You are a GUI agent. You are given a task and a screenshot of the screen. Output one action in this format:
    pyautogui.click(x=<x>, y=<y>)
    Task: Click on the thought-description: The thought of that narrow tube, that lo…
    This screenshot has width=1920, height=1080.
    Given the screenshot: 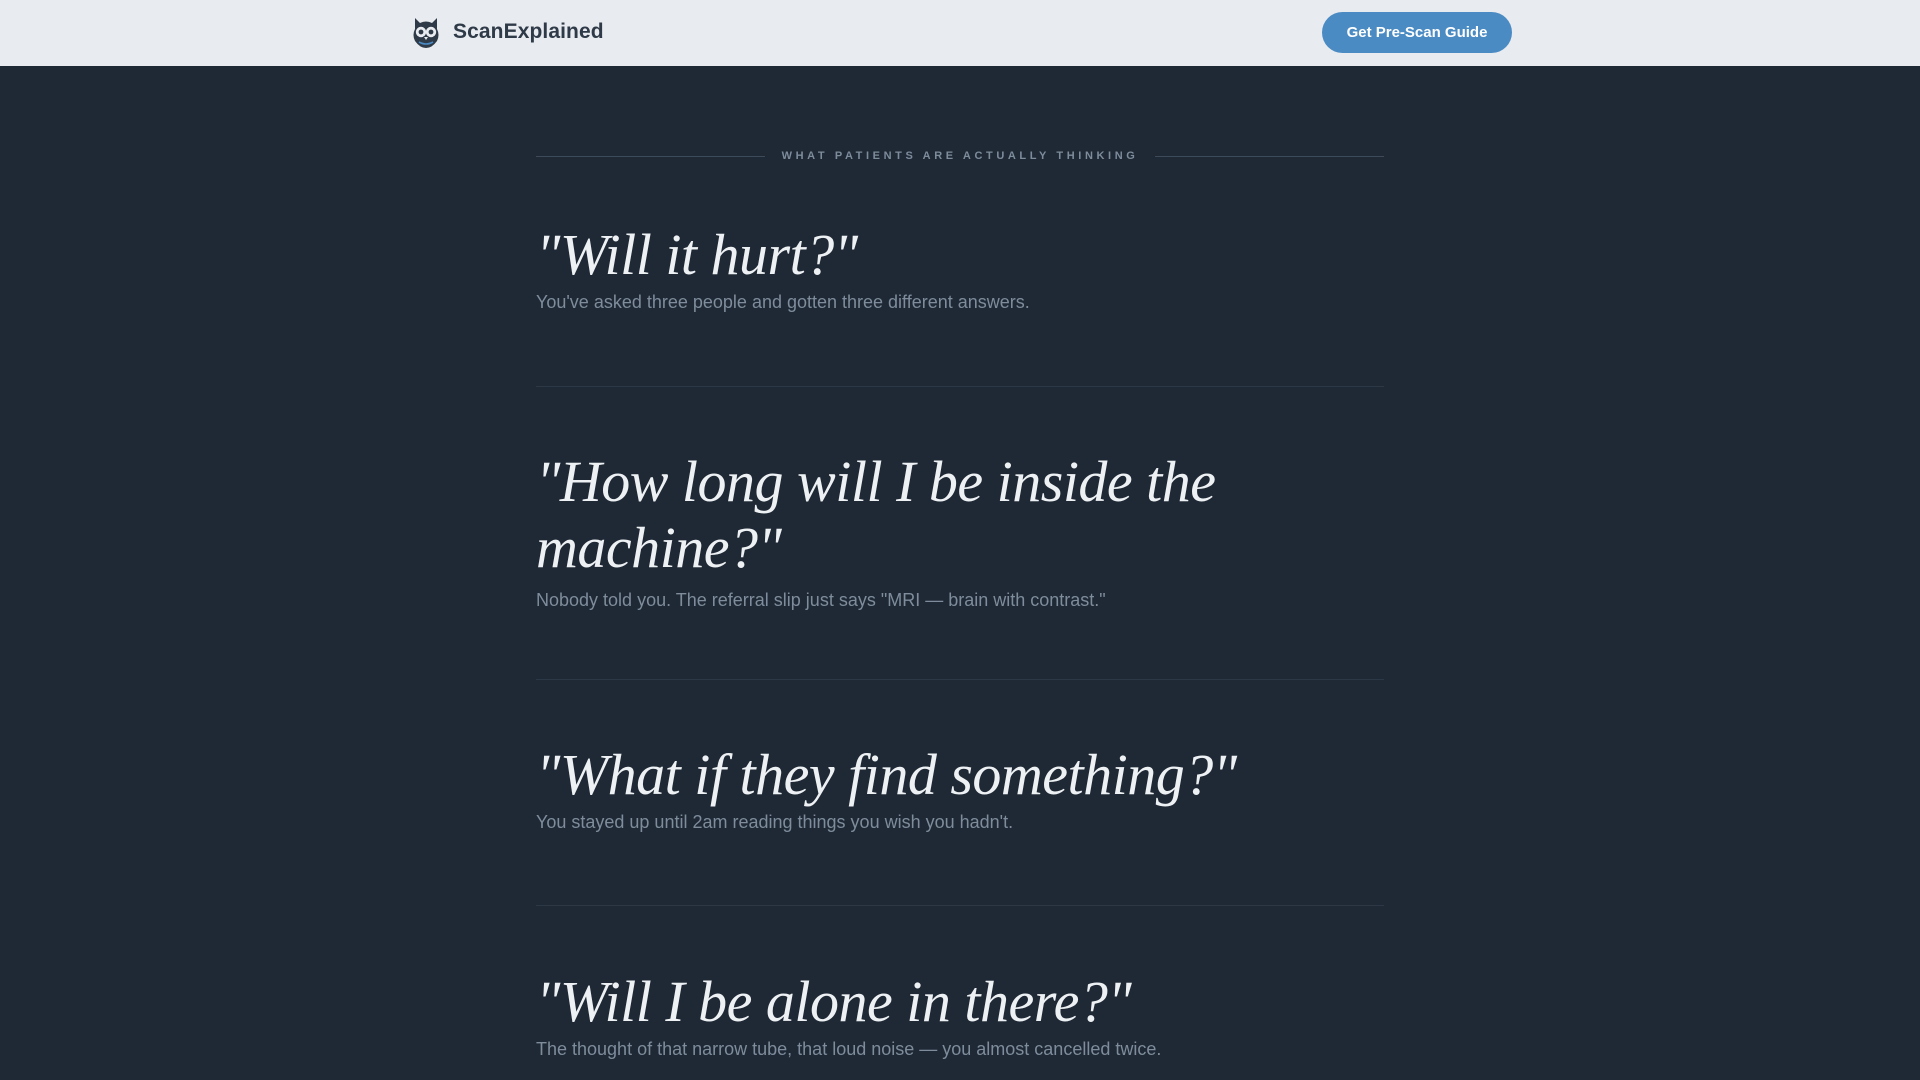 What is the action you would take?
    pyautogui.click(x=849, y=1049)
    